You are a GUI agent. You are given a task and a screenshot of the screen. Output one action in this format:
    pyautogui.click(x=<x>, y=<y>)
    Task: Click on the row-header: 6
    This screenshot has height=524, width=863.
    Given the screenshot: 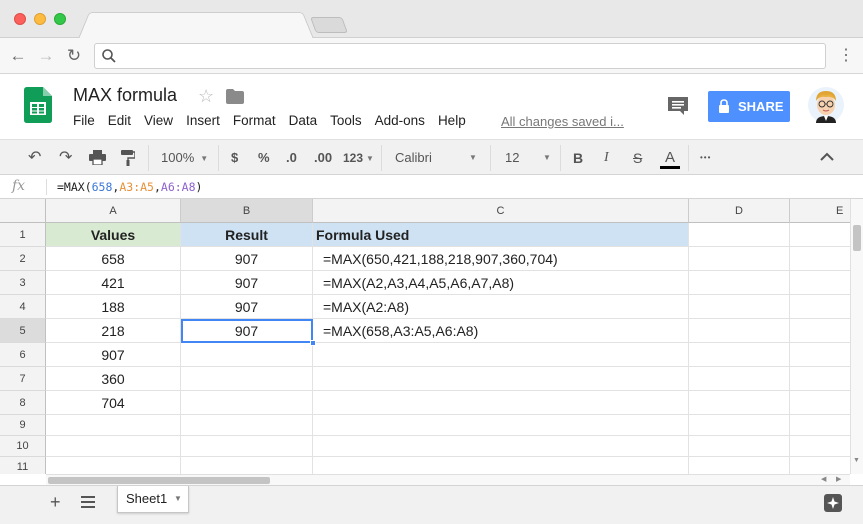 What is the action you would take?
    pyautogui.click(x=23, y=355)
    